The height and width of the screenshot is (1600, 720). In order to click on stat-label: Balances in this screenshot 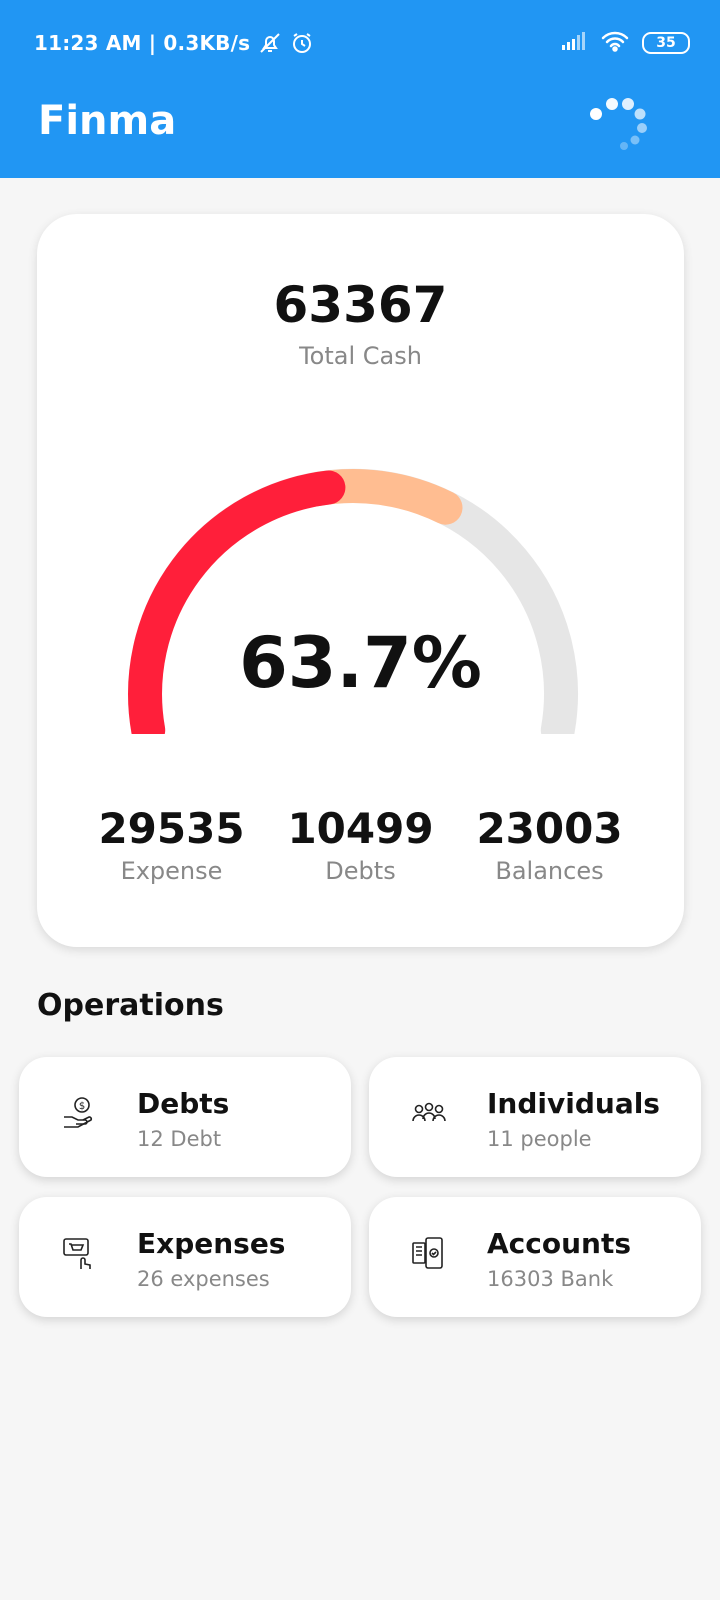, I will do `click(549, 871)`.